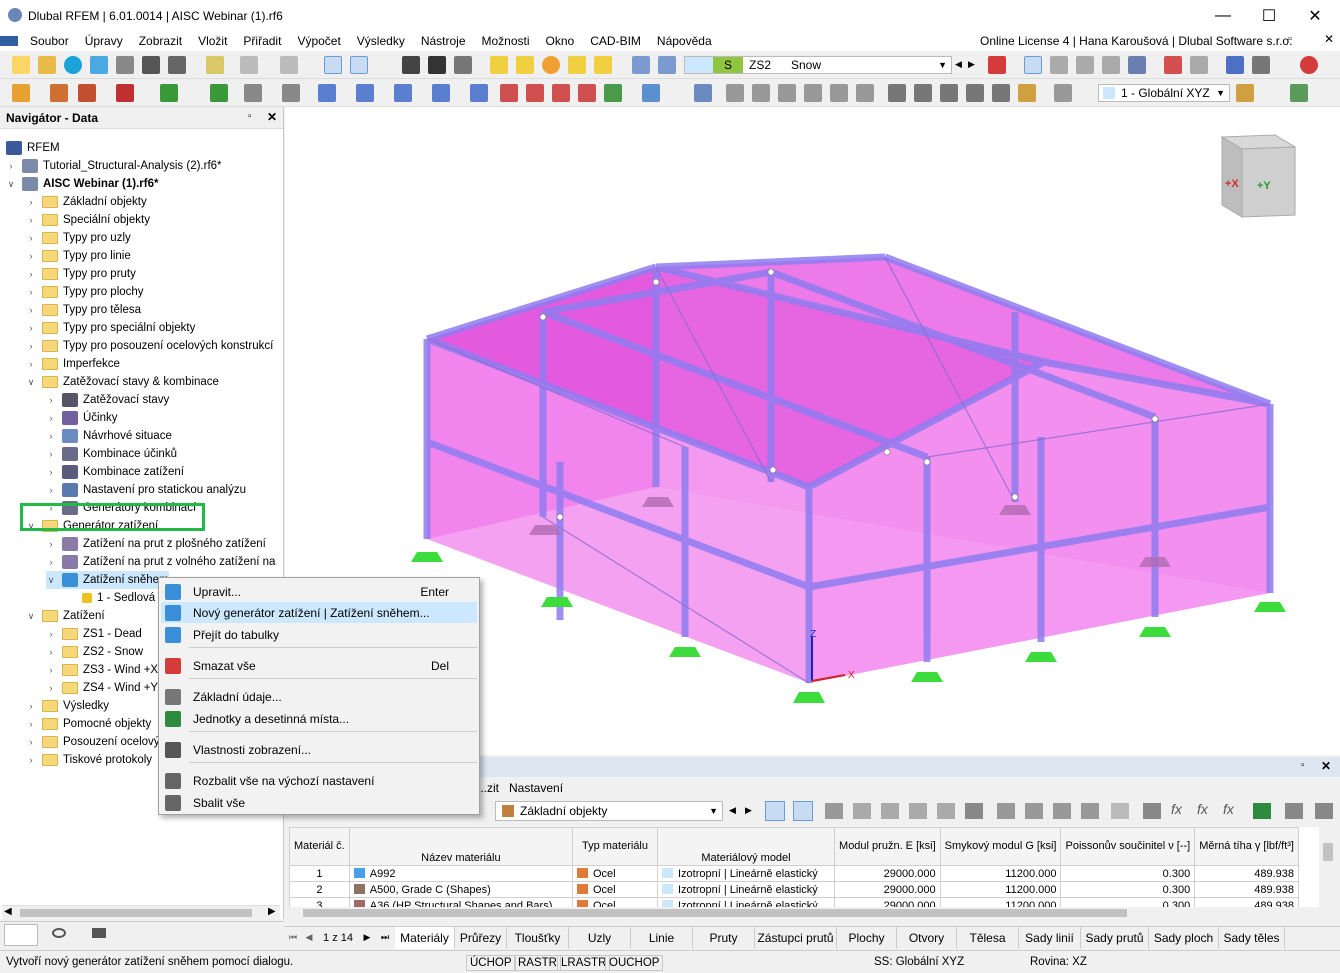 This screenshot has height=973, width=1340. I want to click on tree-item: › Kombinace zatížení, so click(115, 472).